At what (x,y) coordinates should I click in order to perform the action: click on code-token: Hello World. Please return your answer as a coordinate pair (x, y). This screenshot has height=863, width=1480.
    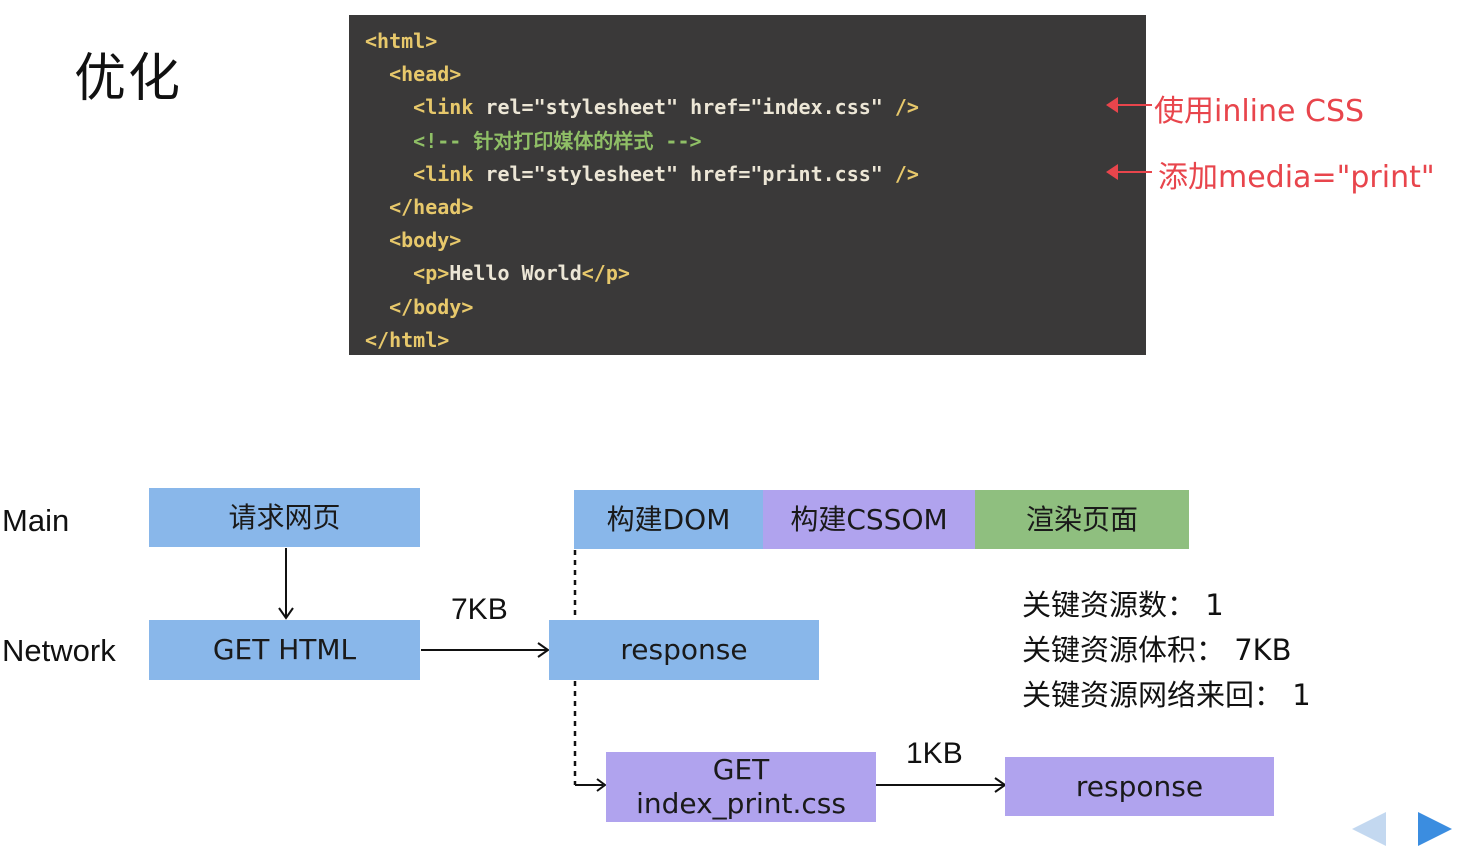
    Looking at the image, I should click on (515, 273).